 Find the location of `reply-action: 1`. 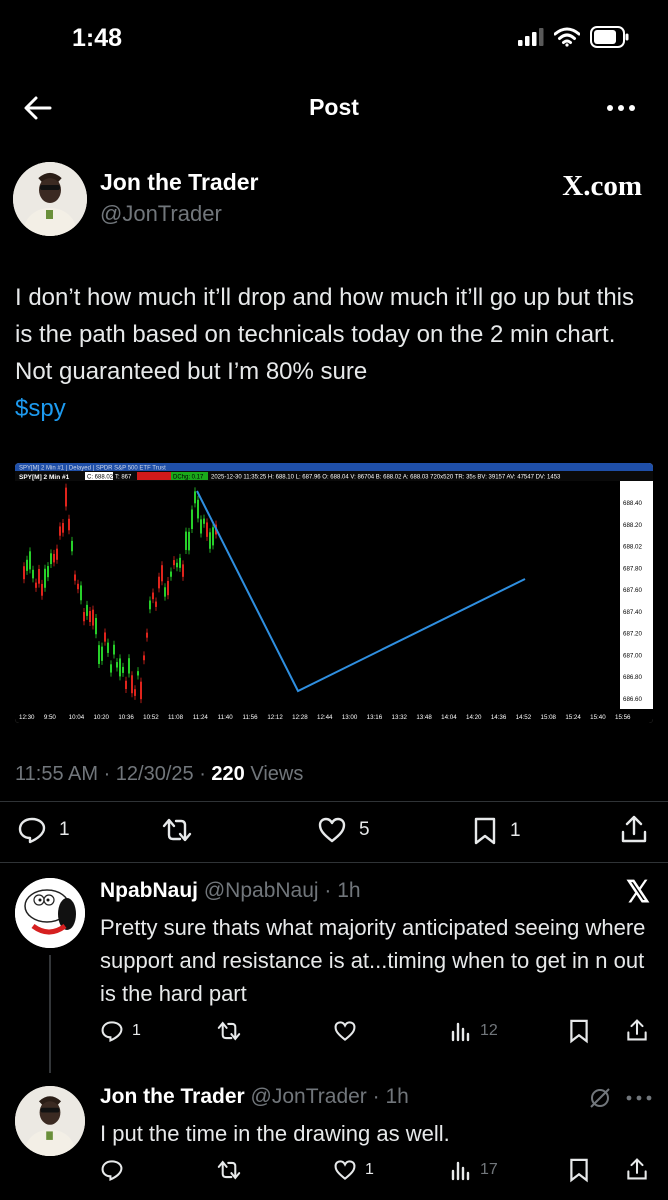

reply-action: 1 is located at coordinates (43, 830).